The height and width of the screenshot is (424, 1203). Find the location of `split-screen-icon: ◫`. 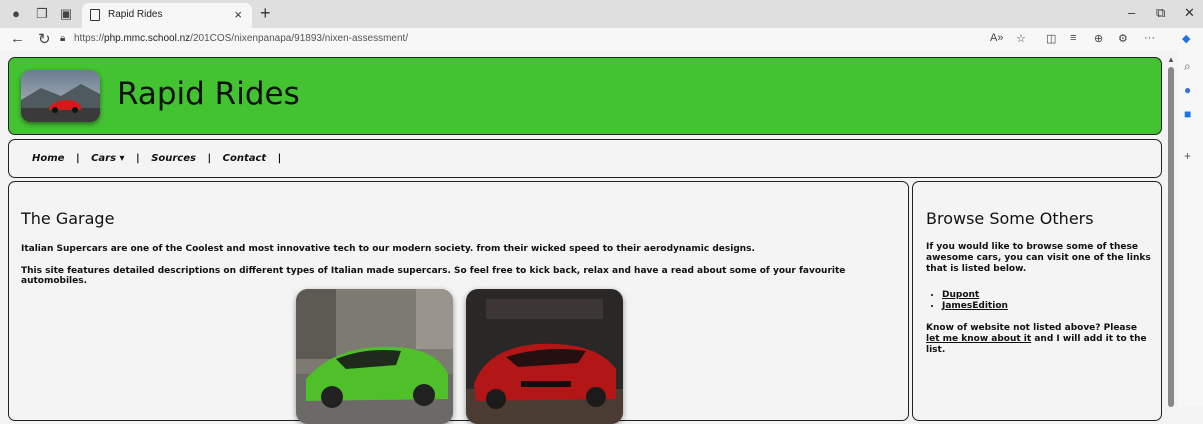

split-screen-icon: ◫ is located at coordinates (1051, 38).